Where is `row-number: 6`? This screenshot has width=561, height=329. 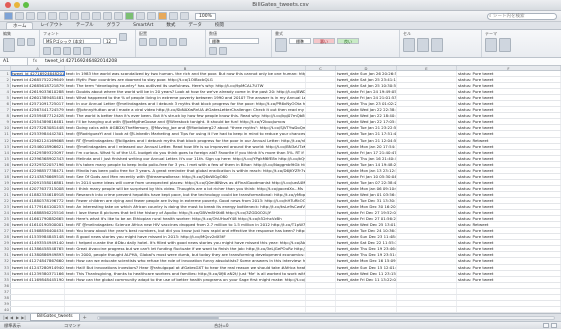 row-number: 6 is located at coordinates (5, 104).